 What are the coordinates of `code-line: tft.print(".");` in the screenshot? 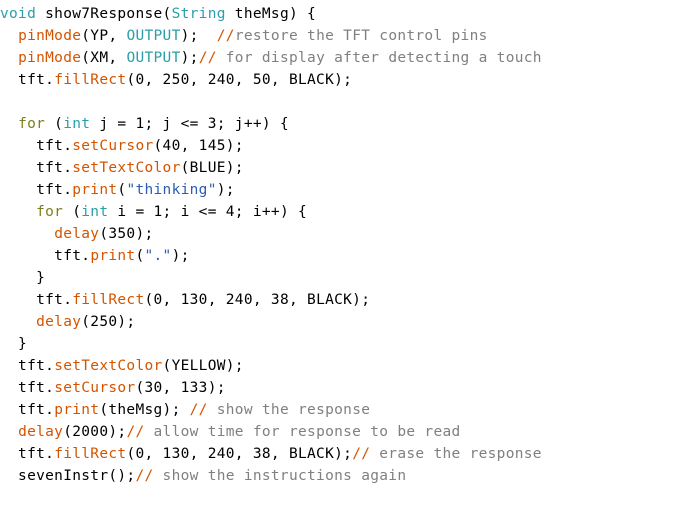 It's located at (271, 256).